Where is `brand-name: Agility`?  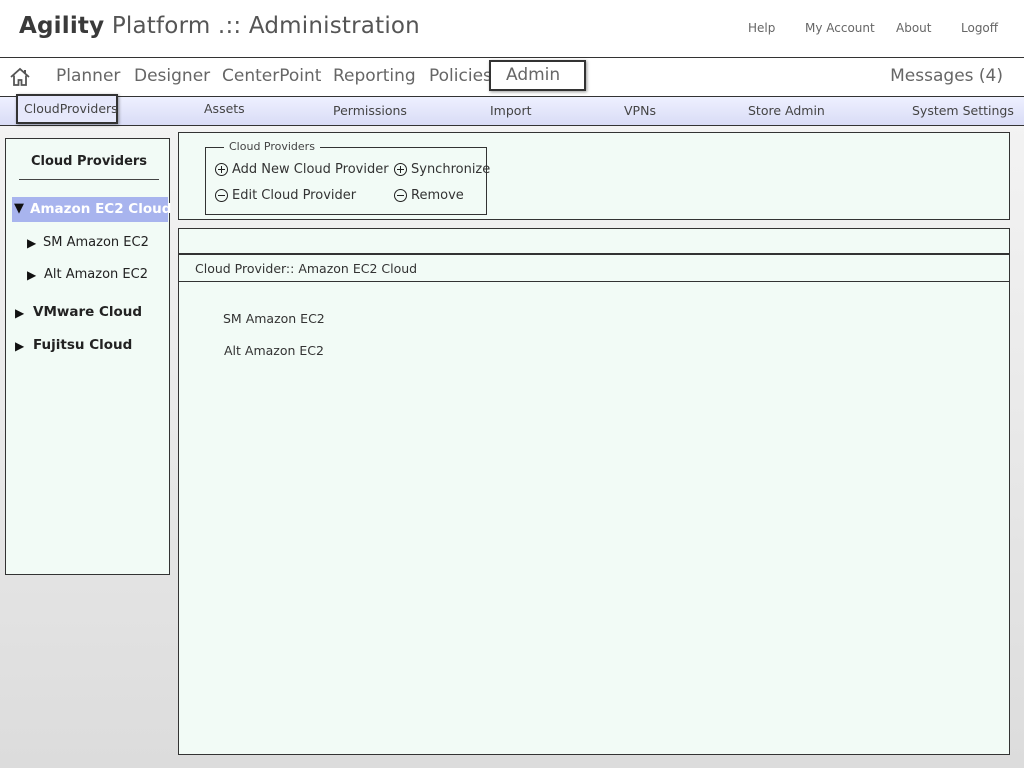 brand-name: Agility is located at coordinates (62, 26).